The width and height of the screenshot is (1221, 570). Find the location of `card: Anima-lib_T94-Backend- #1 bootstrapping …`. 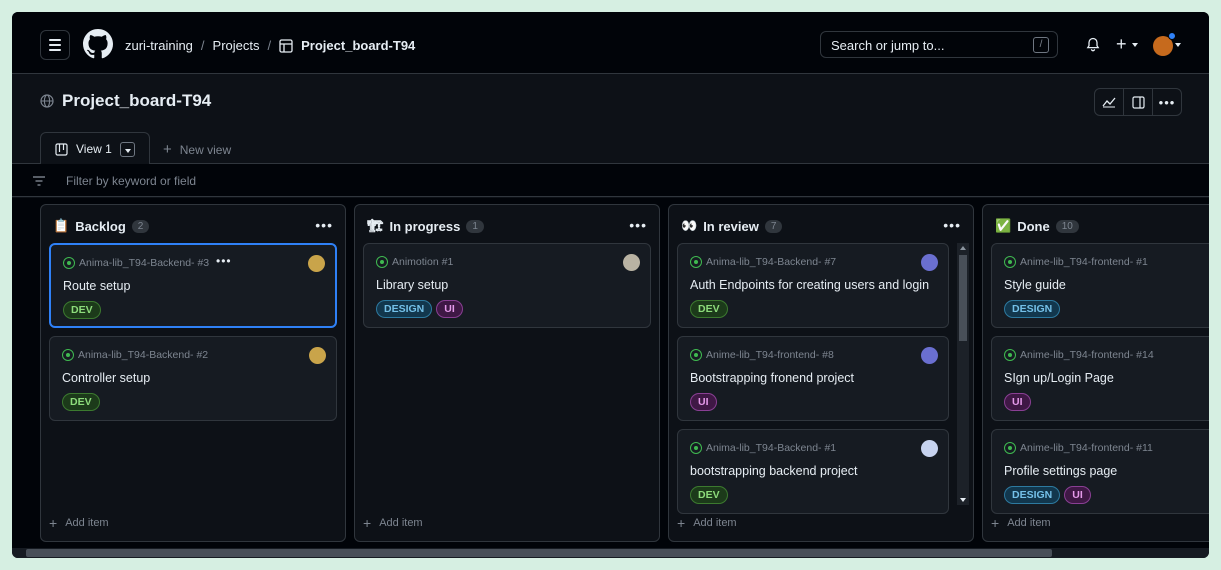

card: Anima-lib_T94-Backend- #1 bootstrapping … is located at coordinates (813, 471).